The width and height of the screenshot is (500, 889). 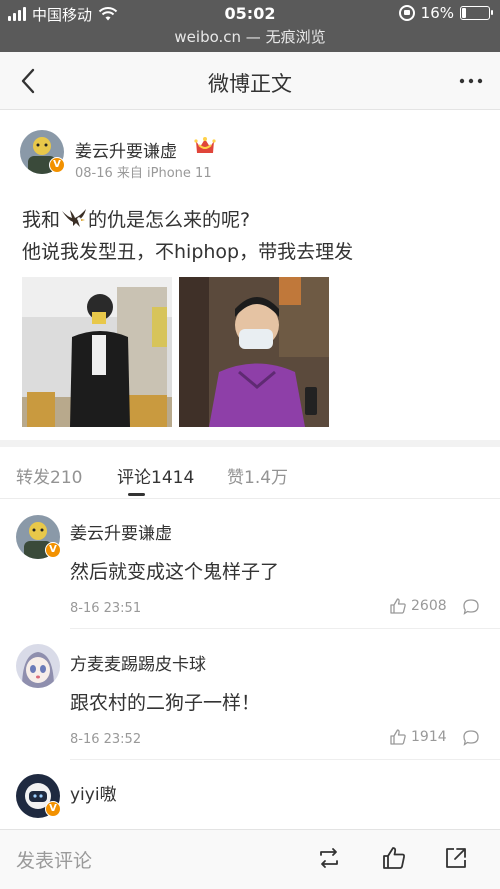 I want to click on comment-author: 方麦麦踢踢皮卡球, so click(x=138, y=662).